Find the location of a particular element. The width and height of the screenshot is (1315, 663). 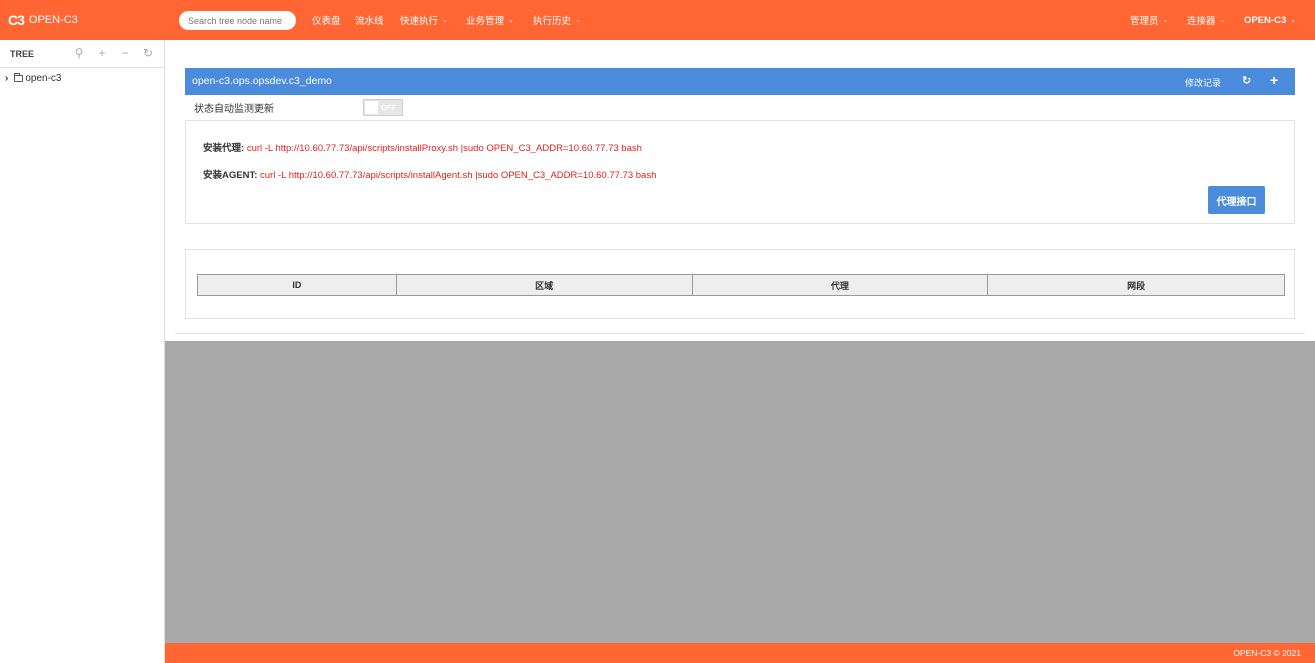

tree-header: TREE ⚲ + − ↻ is located at coordinates (82, 54).